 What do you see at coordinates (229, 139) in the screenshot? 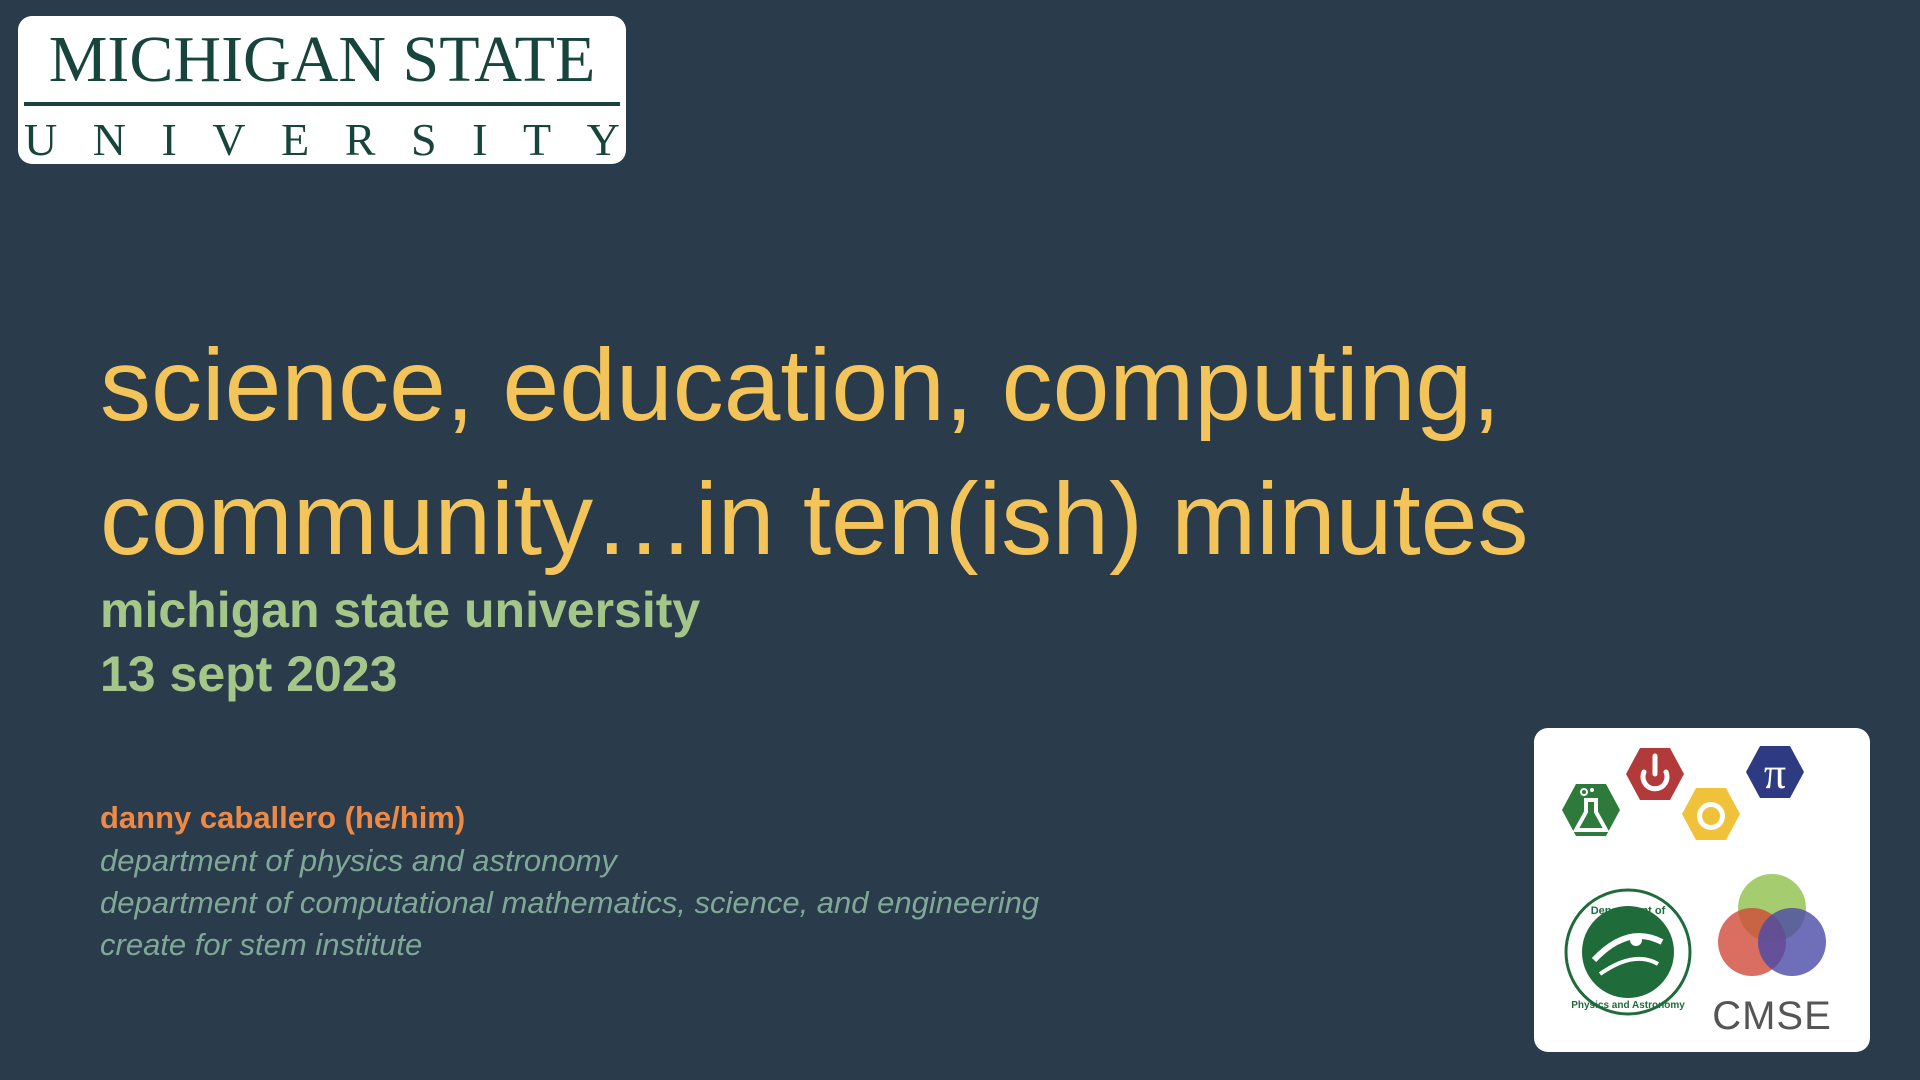
I see `logo-letter: V` at bounding box center [229, 139].